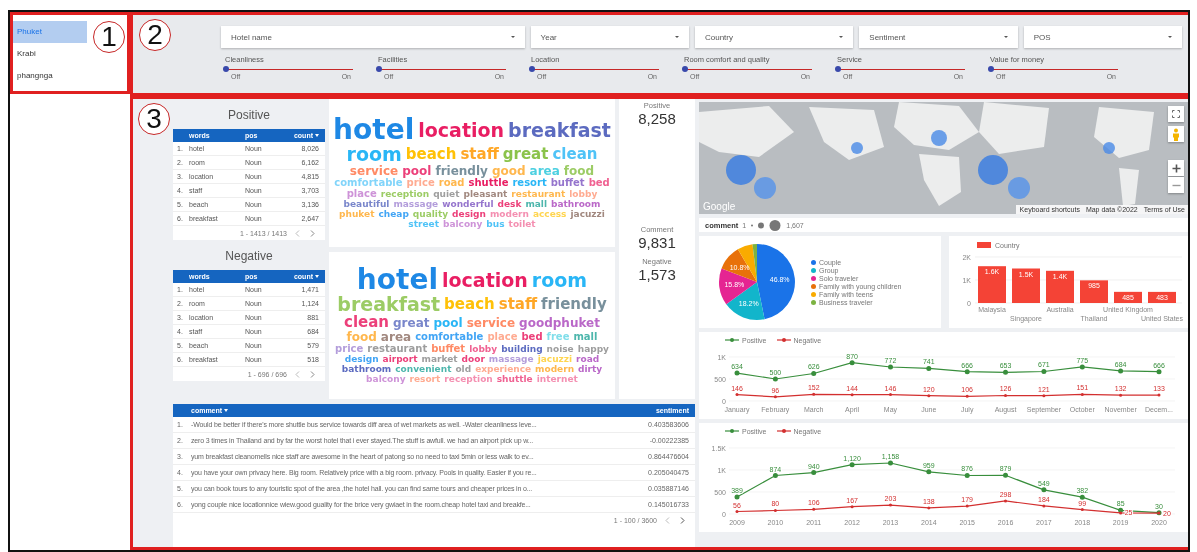 This screenshot has height=552, width=1197. I want to click on cloud-word: friendly, so click(461, 171).